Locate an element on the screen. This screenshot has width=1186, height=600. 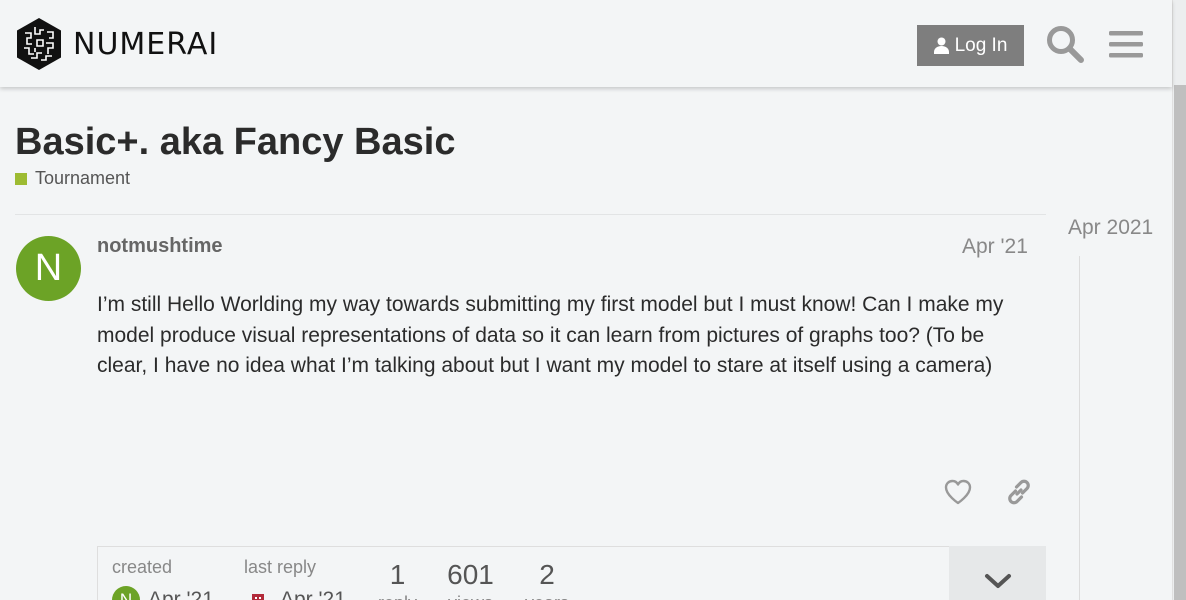
search-icon is located at coordinates (1065, 44).